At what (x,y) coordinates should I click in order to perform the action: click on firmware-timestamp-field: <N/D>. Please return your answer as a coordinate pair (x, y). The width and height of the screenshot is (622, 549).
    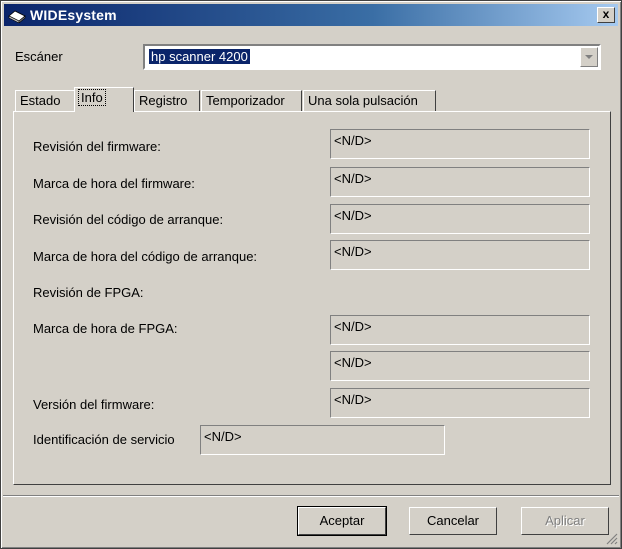
    Looking at the image, I should click on (460, 182).